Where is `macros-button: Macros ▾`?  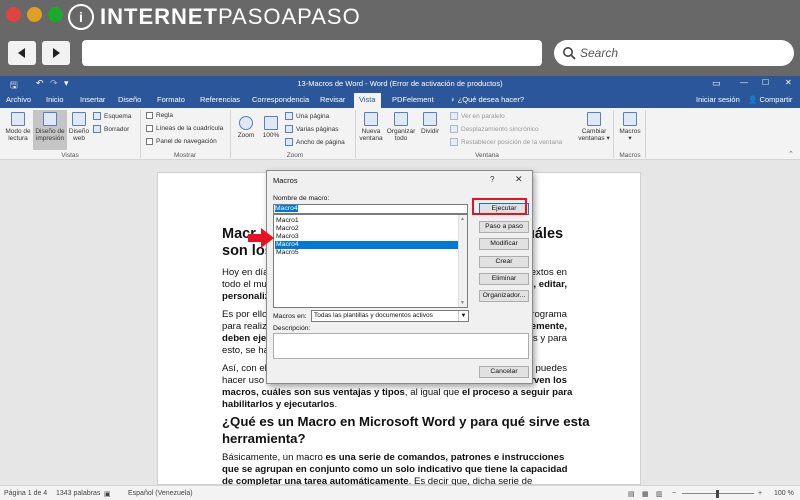
macros-button: Macros ▾ is located at coordinates (630, 127).